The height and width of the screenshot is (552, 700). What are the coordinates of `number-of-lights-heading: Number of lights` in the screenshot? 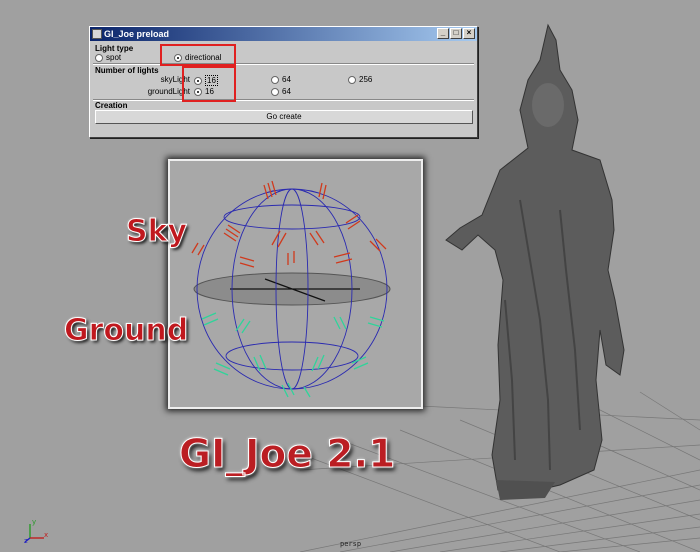 It's located at (127, 70).